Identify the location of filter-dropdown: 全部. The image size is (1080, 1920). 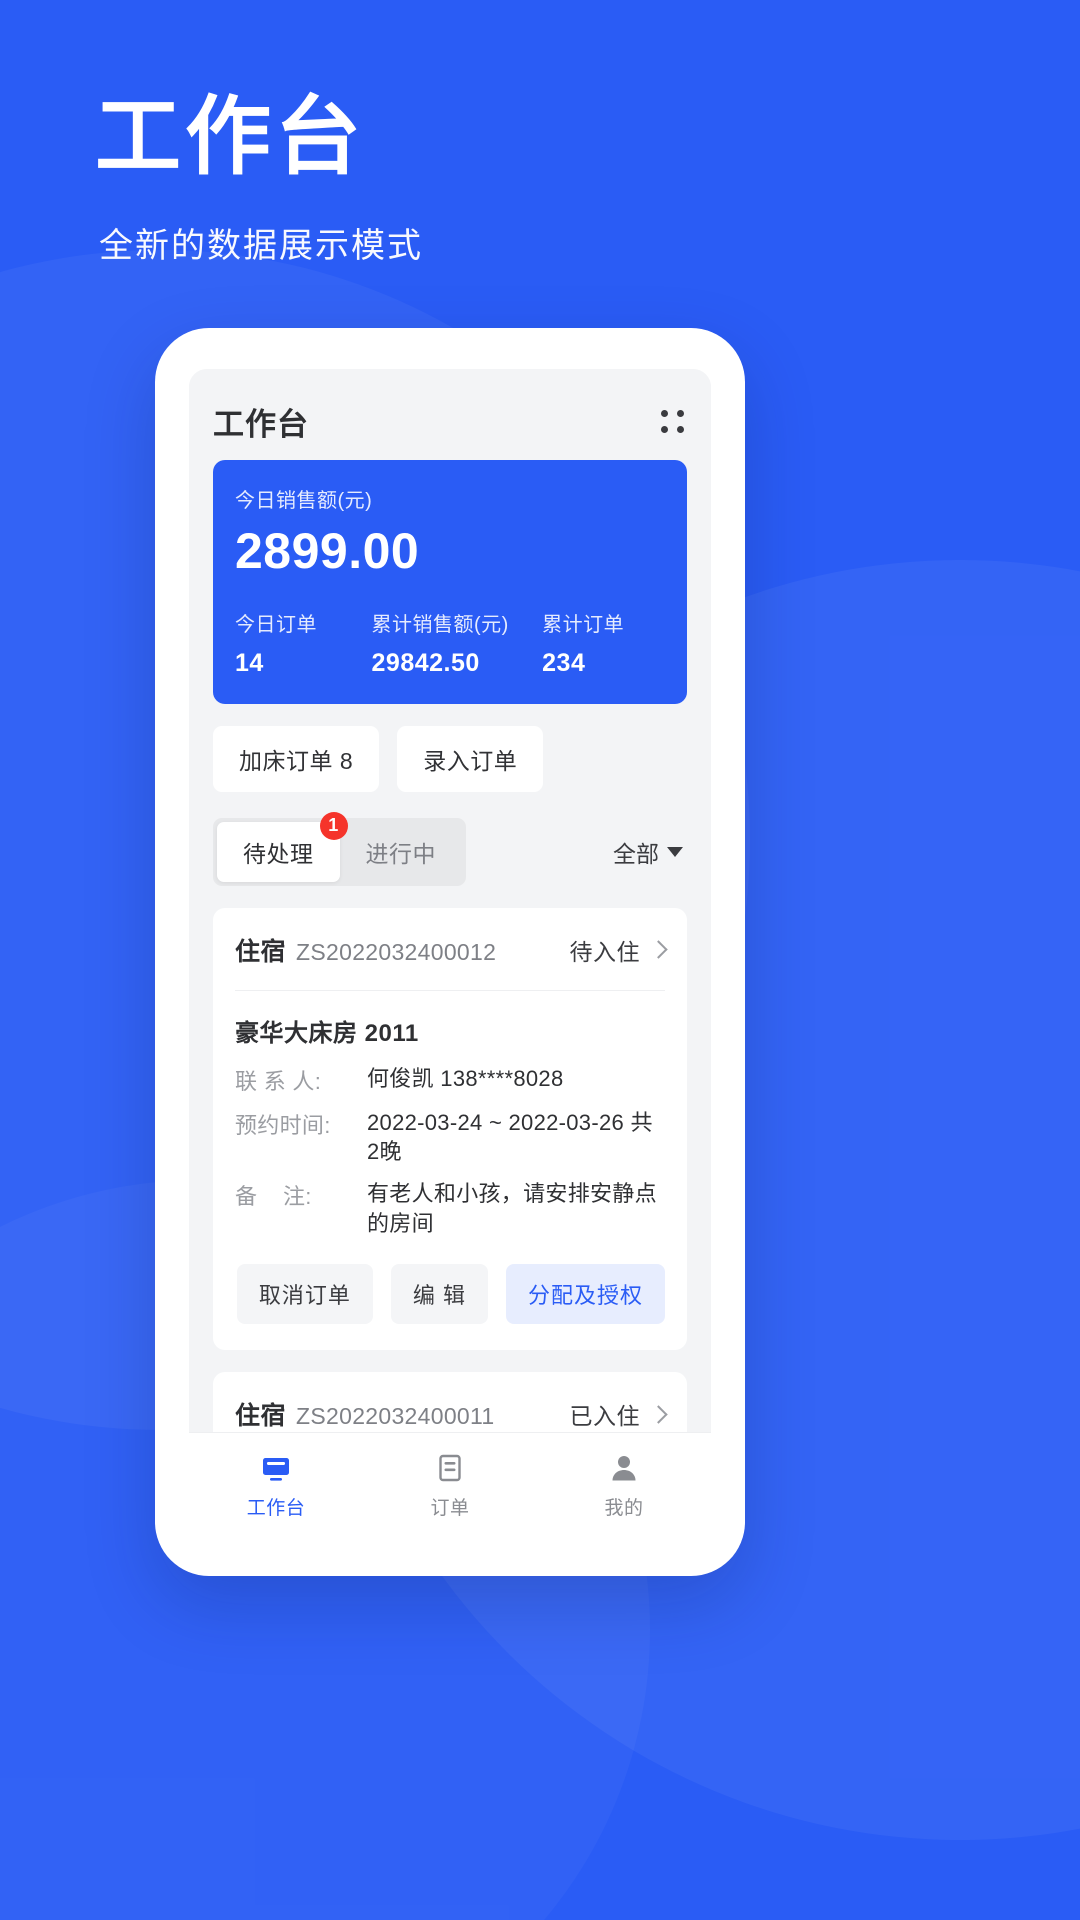
(650, 852).